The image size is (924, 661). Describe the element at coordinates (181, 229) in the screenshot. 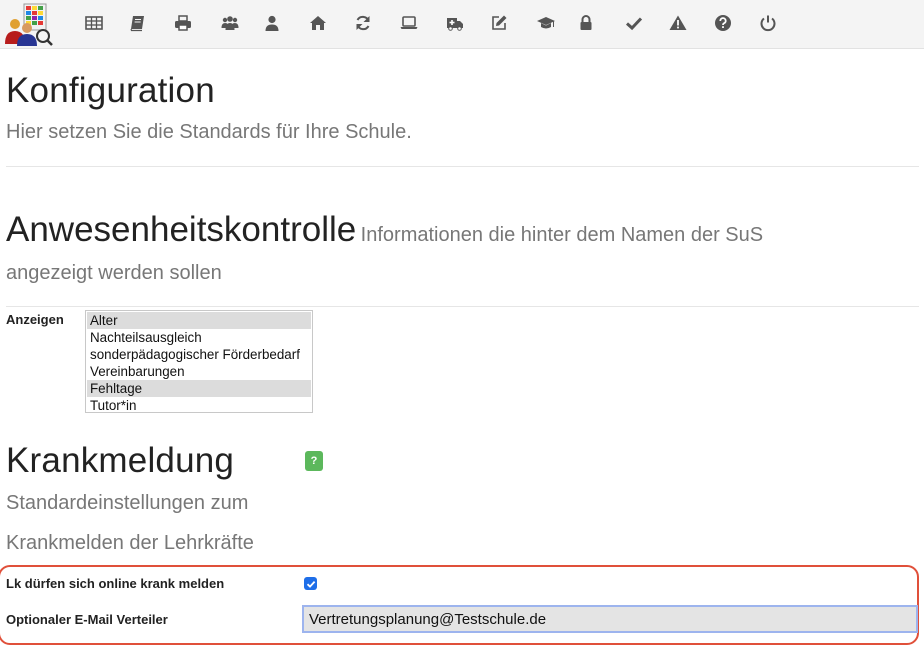

I see `attendance-title: Anwesenheitskontrolle` at that location.